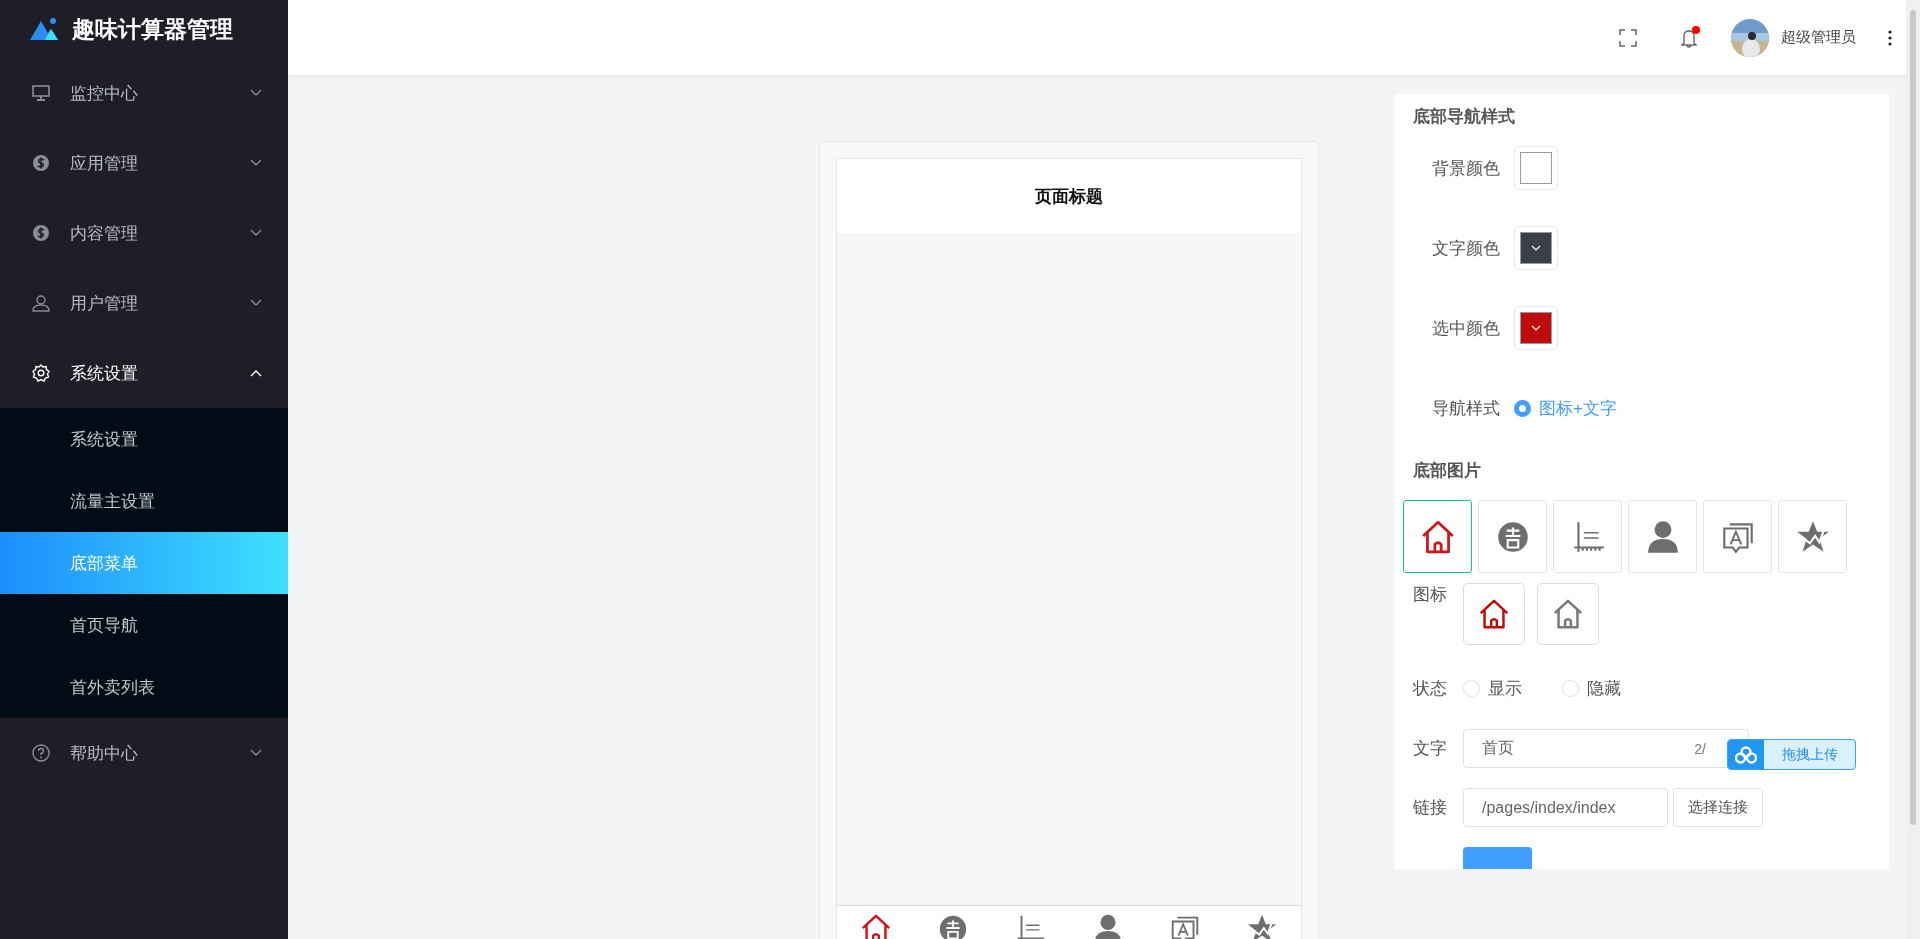 The height and width of the screenshot is (939, 1920). What do you see at coordinates (144, 93) in the screenshot?
I see `menu-item: 监控中心` at bounding box center [144, 93].